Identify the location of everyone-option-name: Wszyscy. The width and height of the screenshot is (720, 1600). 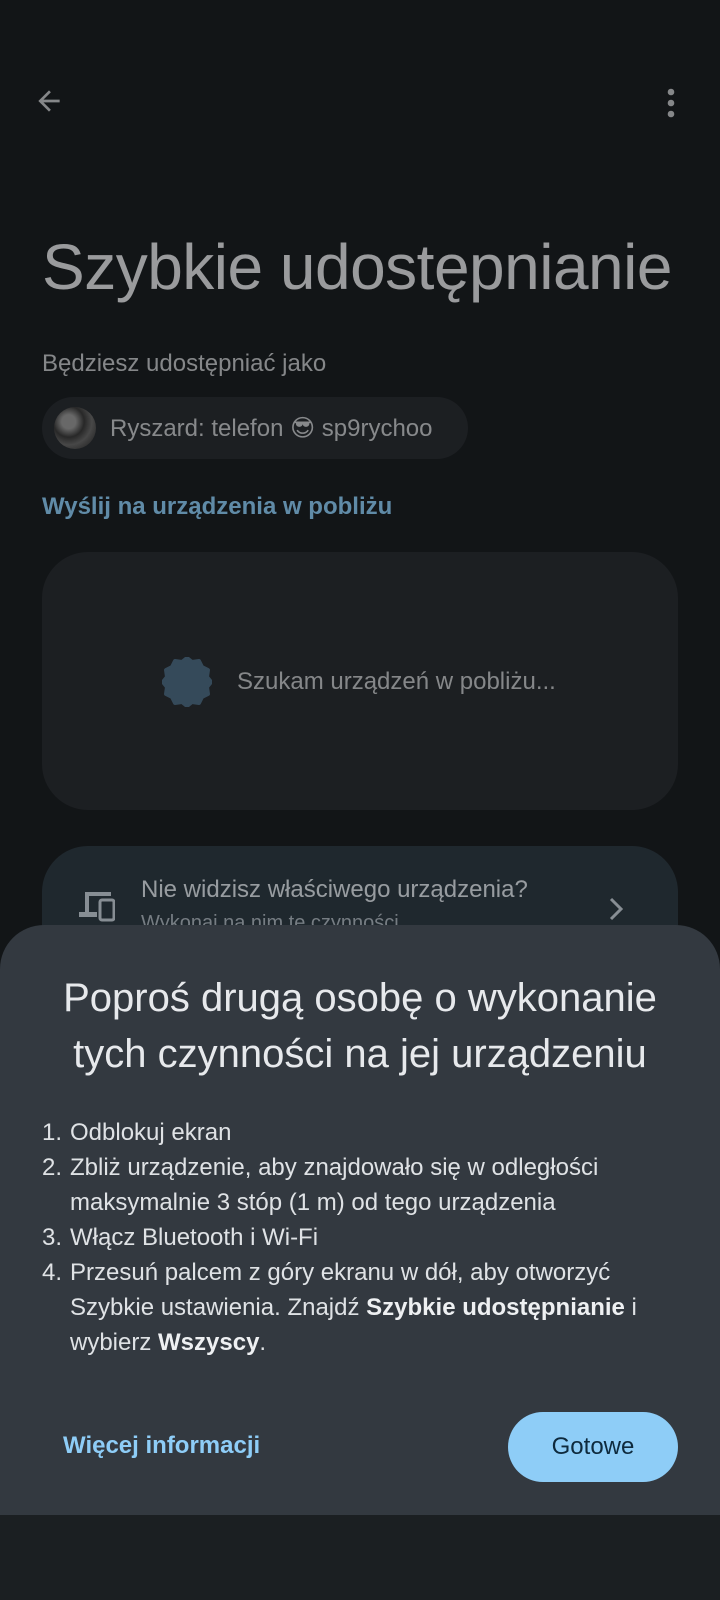
(209, 1342).